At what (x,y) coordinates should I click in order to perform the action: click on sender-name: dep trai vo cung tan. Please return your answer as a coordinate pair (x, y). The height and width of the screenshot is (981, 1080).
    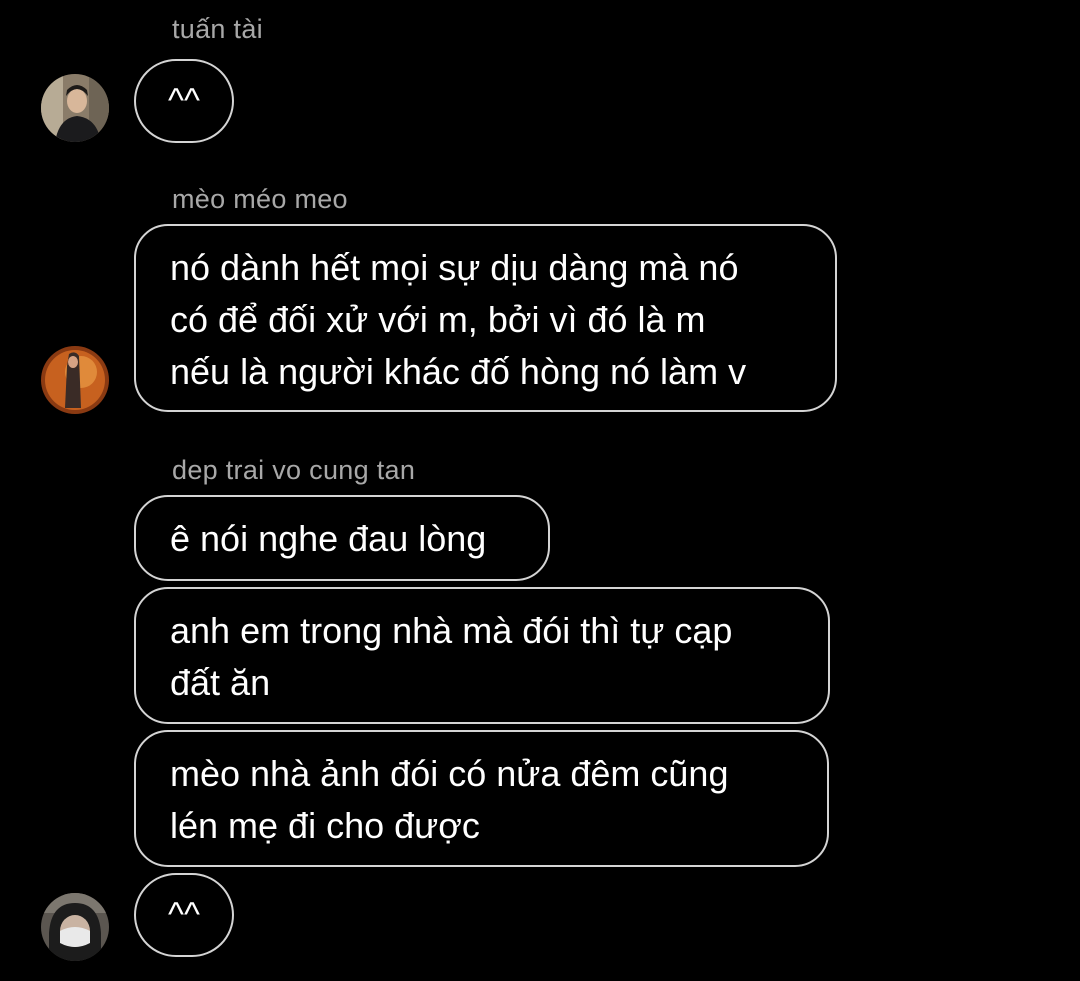
    Looking at the image, I should click on (294, 470).